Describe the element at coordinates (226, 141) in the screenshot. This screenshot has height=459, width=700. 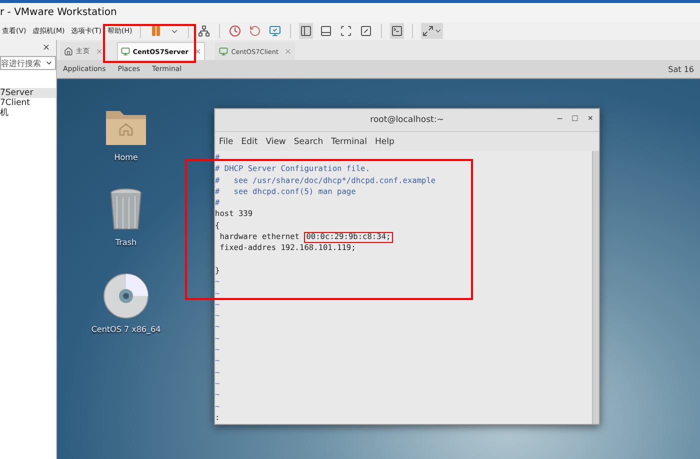
I see `terminal-menu-item: File` at that location.